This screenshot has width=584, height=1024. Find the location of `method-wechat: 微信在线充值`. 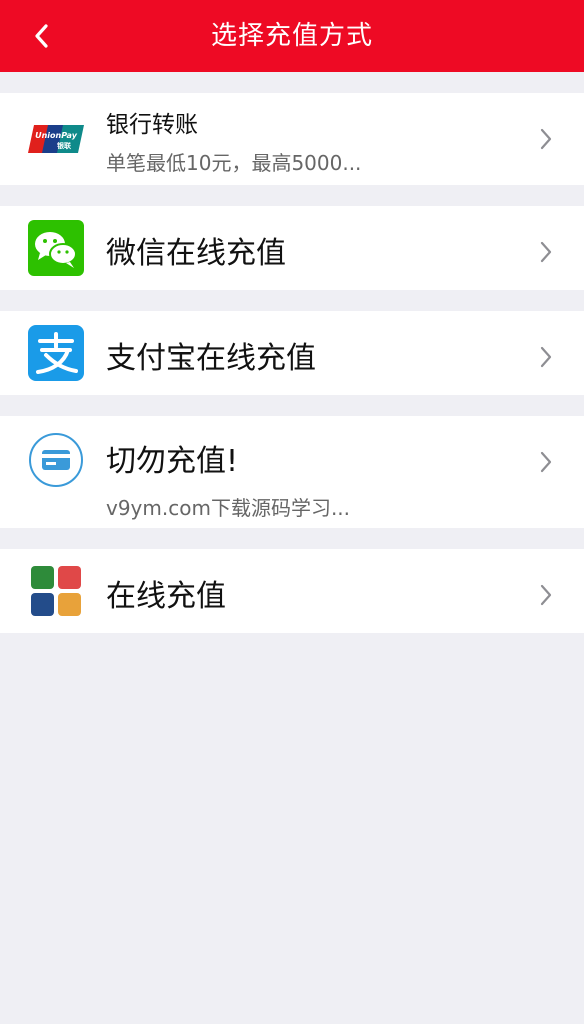

method-wechat: 微信在线充值 is located at coordinates (292, 248).